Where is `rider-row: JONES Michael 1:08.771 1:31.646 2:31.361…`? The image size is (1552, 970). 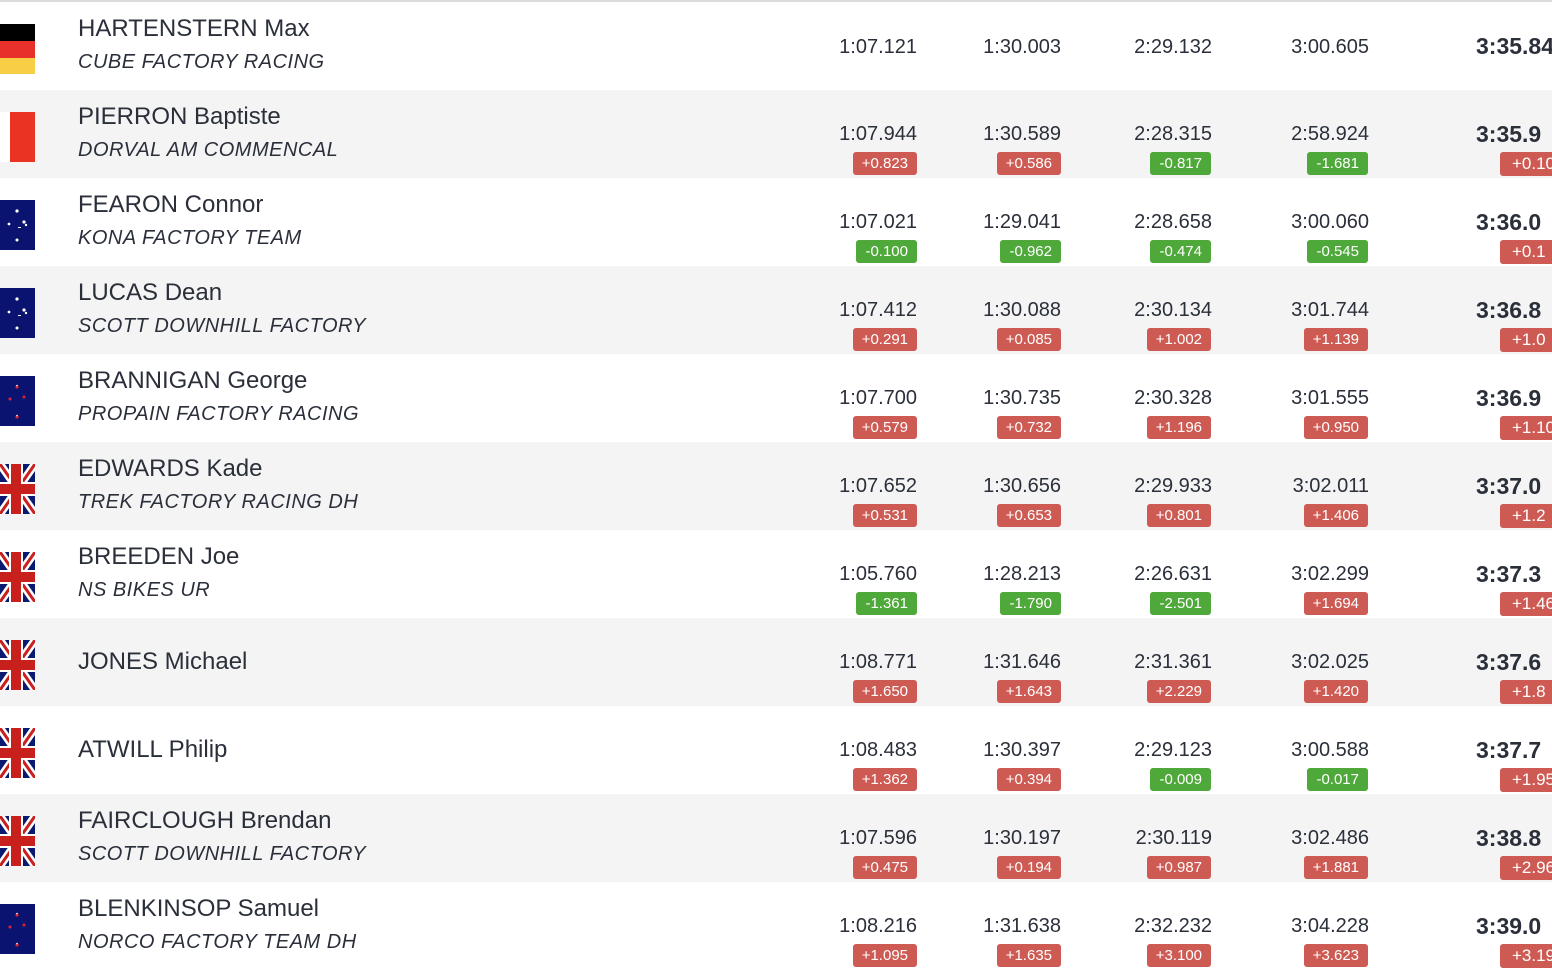 rider-row: JONES Michael 1:08.771 1:31.646 2:31.361… is located at coordinates (776, 662).